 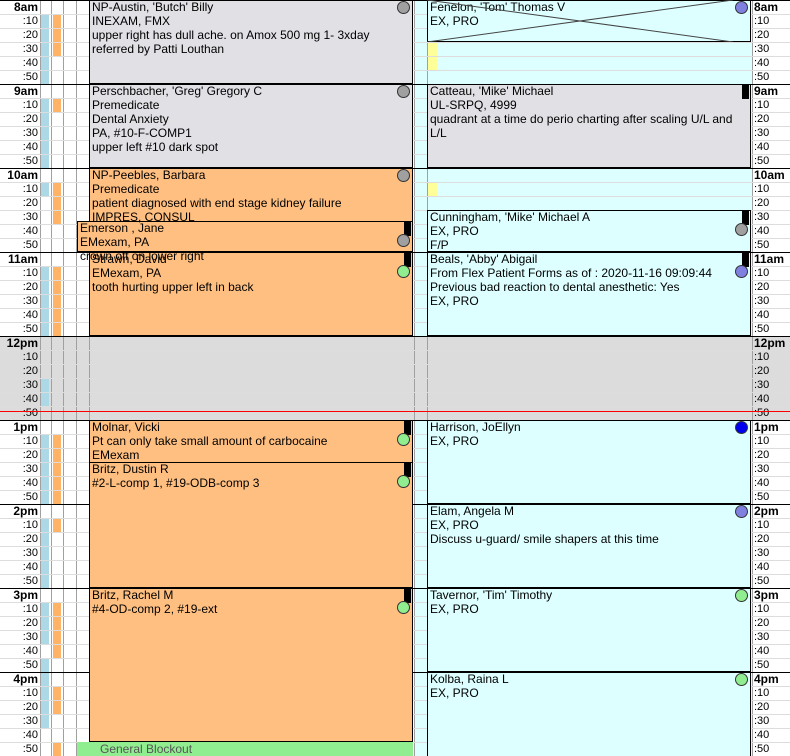 I want to click on patient-name: Beals, 'Abby' Abigail, so click(x=484, y=259).